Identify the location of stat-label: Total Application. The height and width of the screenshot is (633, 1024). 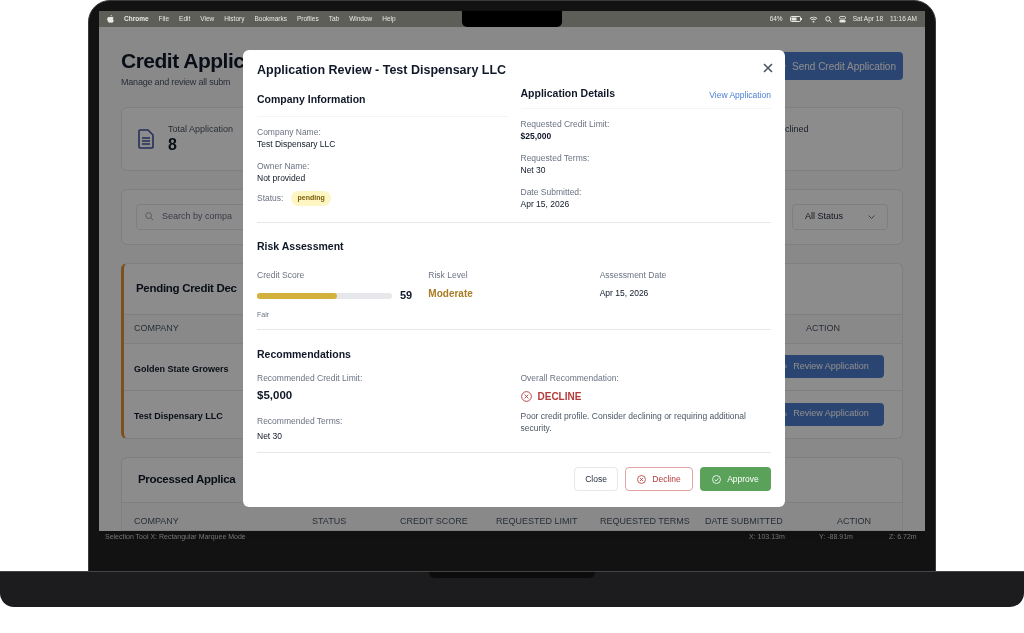
(201, 129).